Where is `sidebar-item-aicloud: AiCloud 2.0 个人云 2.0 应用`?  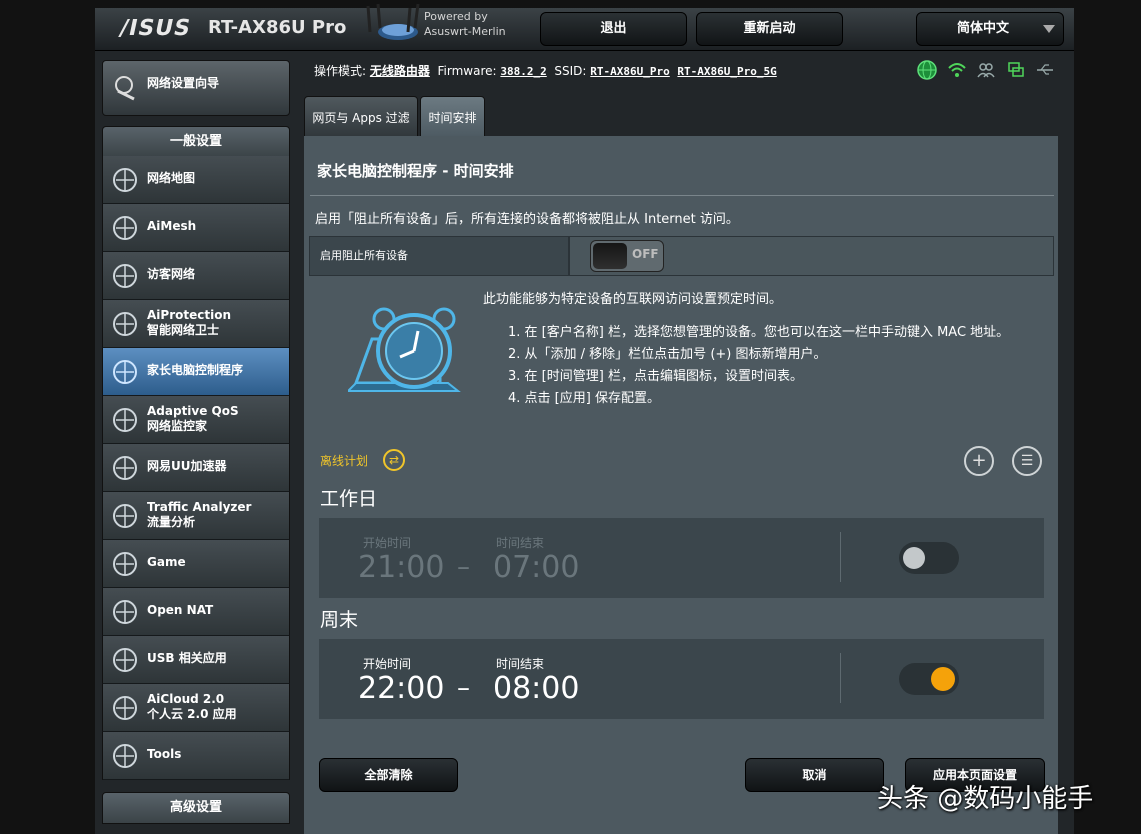
sidebar-item-aicloud: AiCloud 2.0 个人云 2.0 应用 is located at coordinates (196, 708).